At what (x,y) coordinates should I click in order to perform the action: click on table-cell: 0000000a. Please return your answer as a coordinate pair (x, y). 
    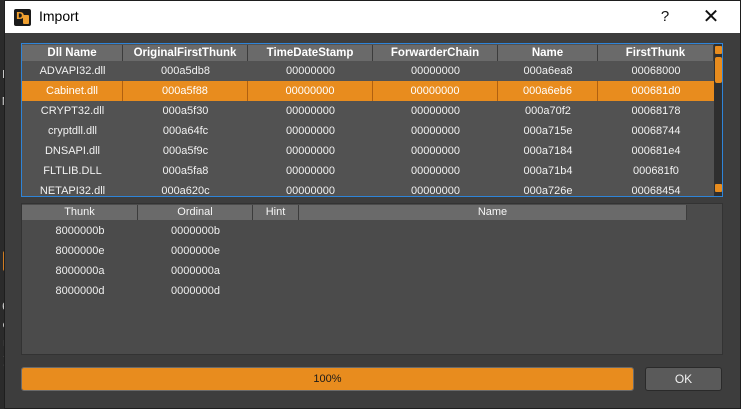
    Looking at the image, I should click on (195, 271).